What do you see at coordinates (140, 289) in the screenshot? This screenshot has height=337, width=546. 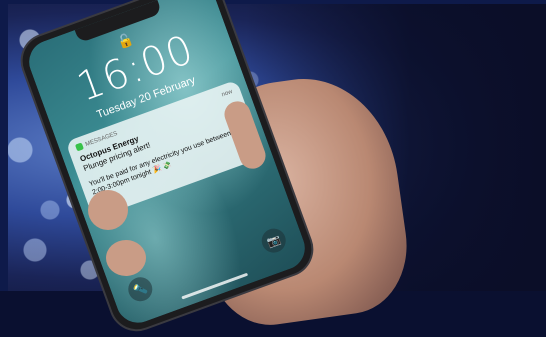 I see `flashlight-icon: 🔦` at bounding box center [140, 289].